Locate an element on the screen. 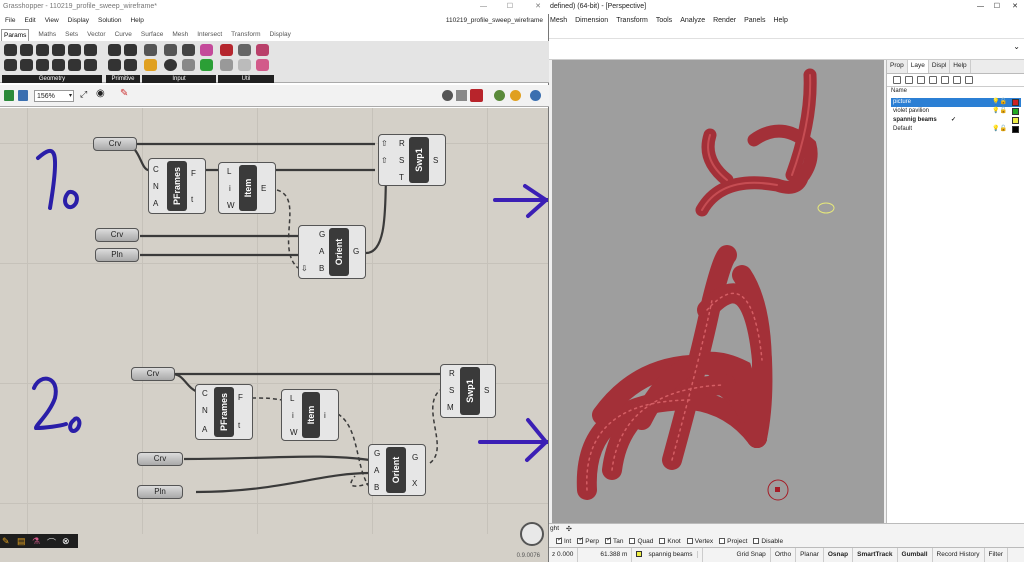  fruit-icon is located at coordinates (226, 65).